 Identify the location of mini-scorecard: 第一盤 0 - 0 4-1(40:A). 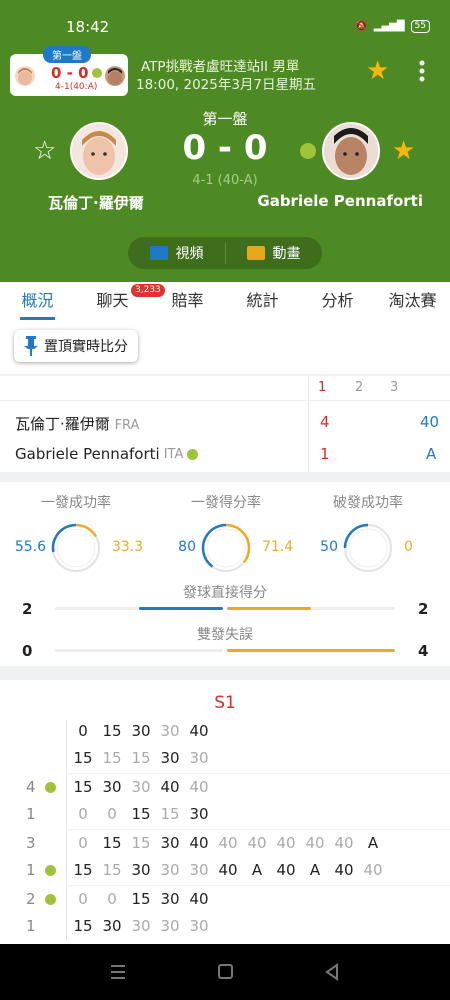
(69, 71).